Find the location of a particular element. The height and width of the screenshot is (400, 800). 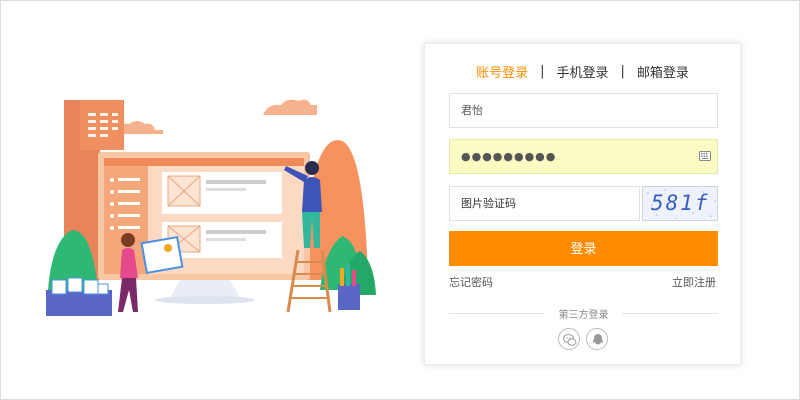

username-field: 君怡 is located at coordinates (583, 110).